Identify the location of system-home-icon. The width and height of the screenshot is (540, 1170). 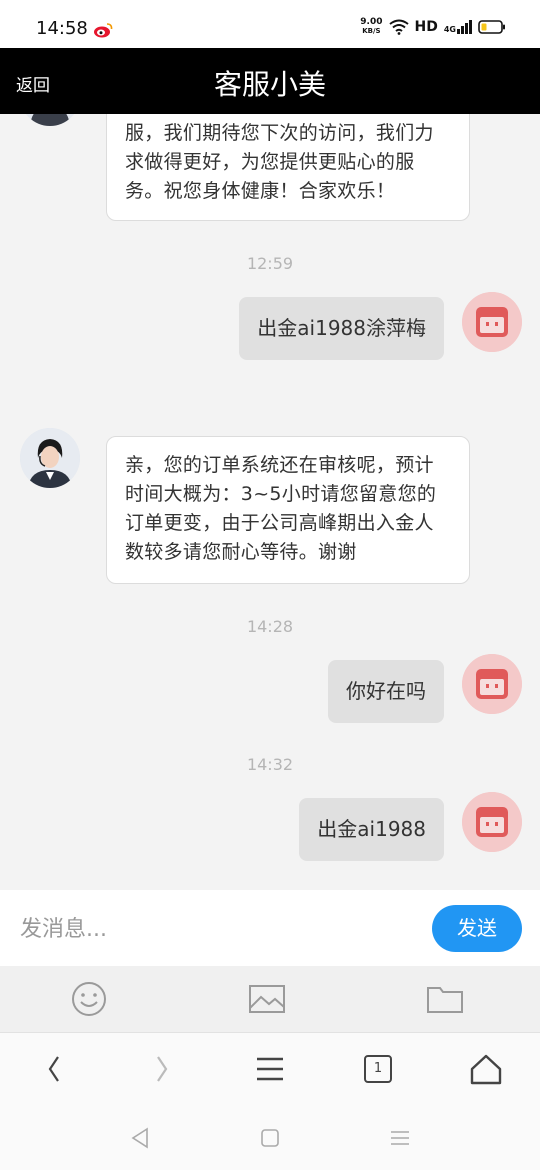
(270, 1138).